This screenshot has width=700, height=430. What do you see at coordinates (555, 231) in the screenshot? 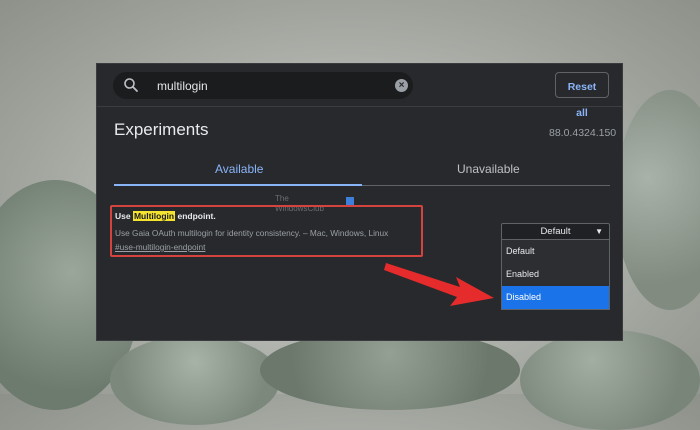
I see `select-value: Default` at bounding box center [555, 231].